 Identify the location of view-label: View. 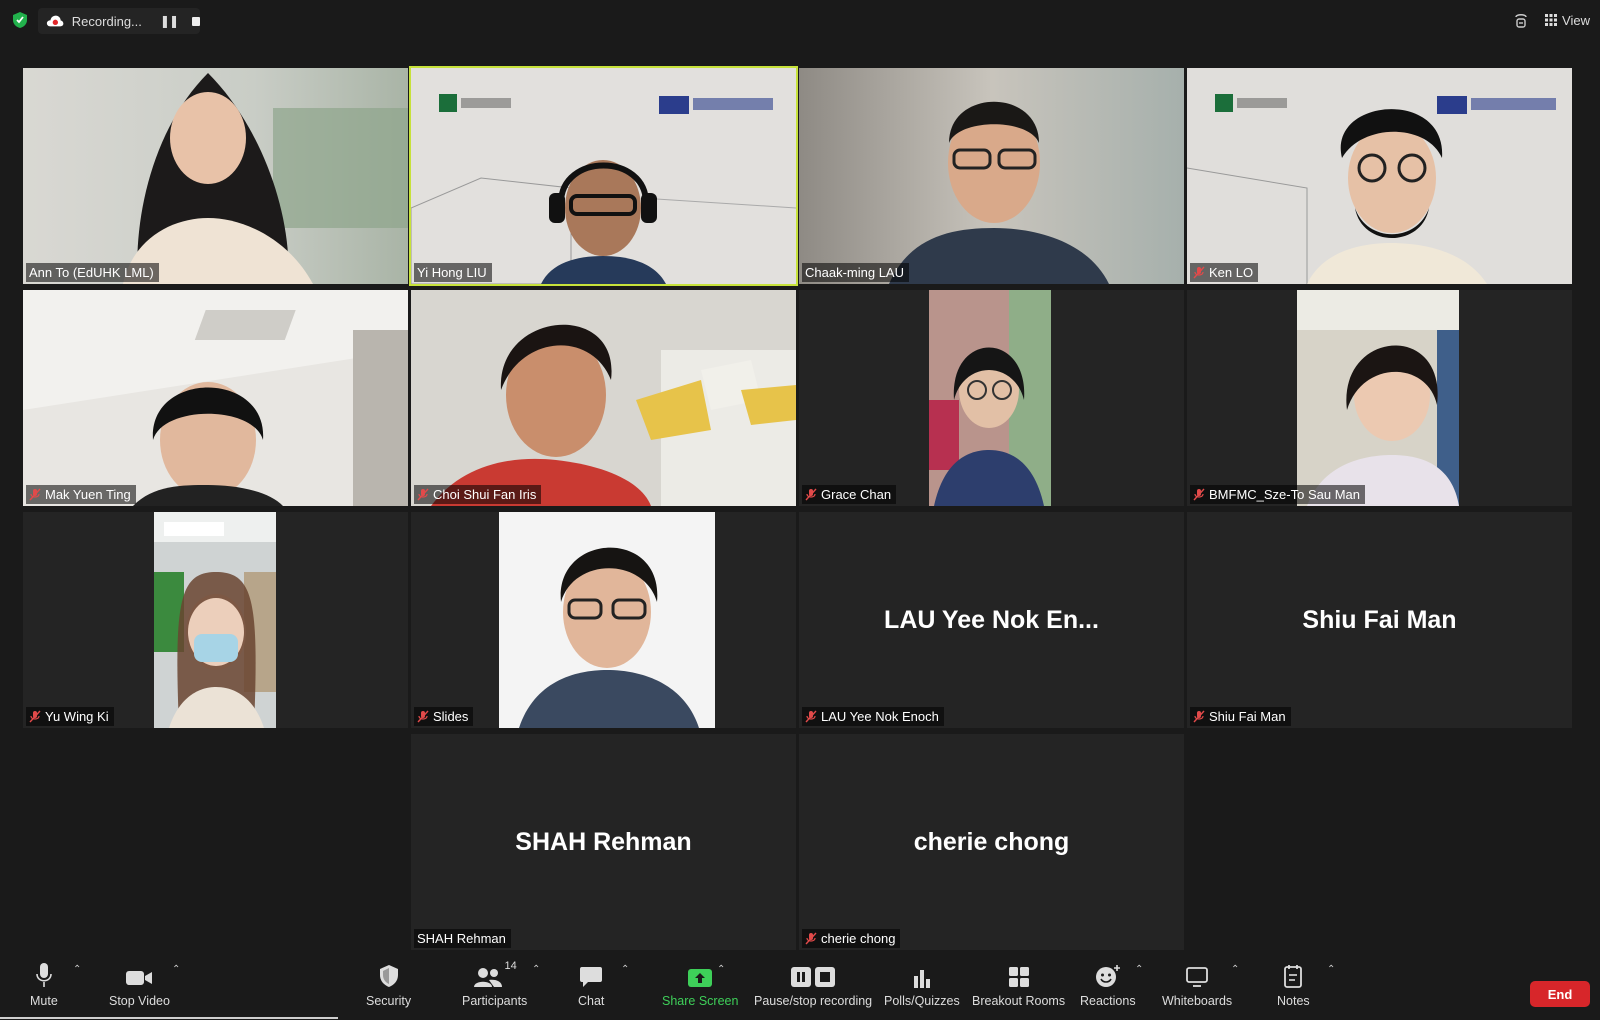
(1576, 20).